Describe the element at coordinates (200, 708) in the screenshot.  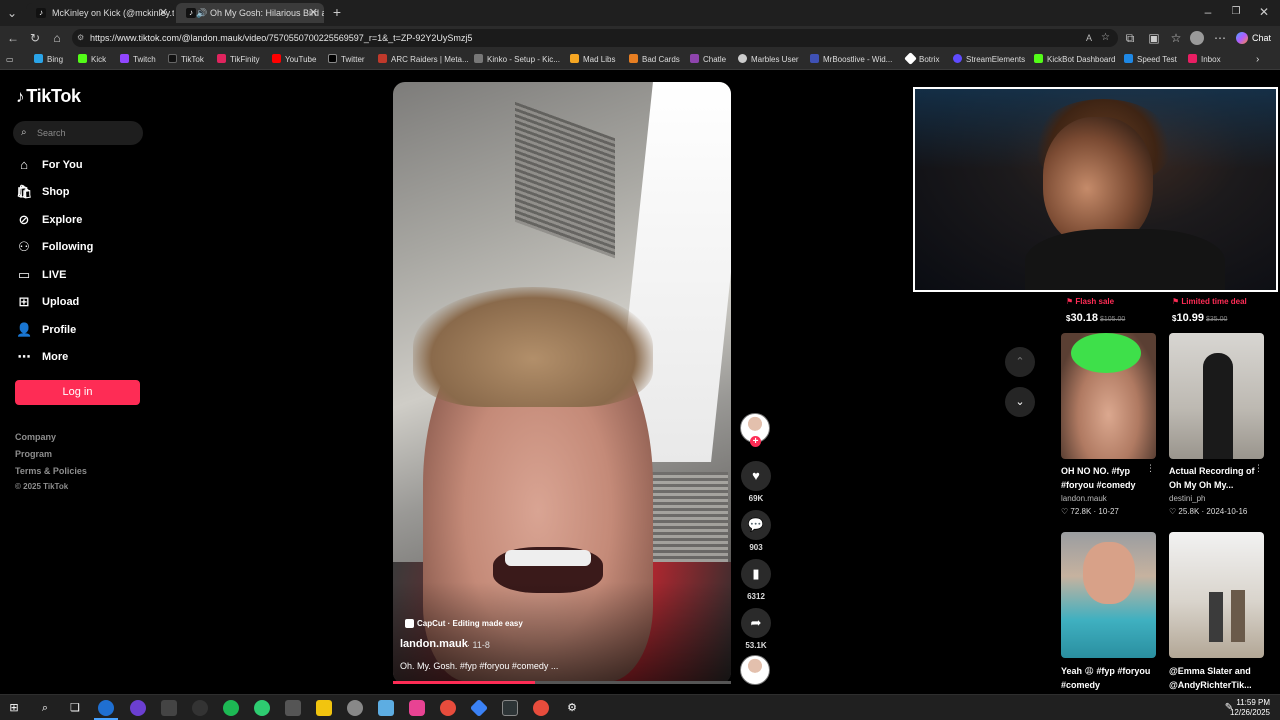
I see `obs-icon` at that location.